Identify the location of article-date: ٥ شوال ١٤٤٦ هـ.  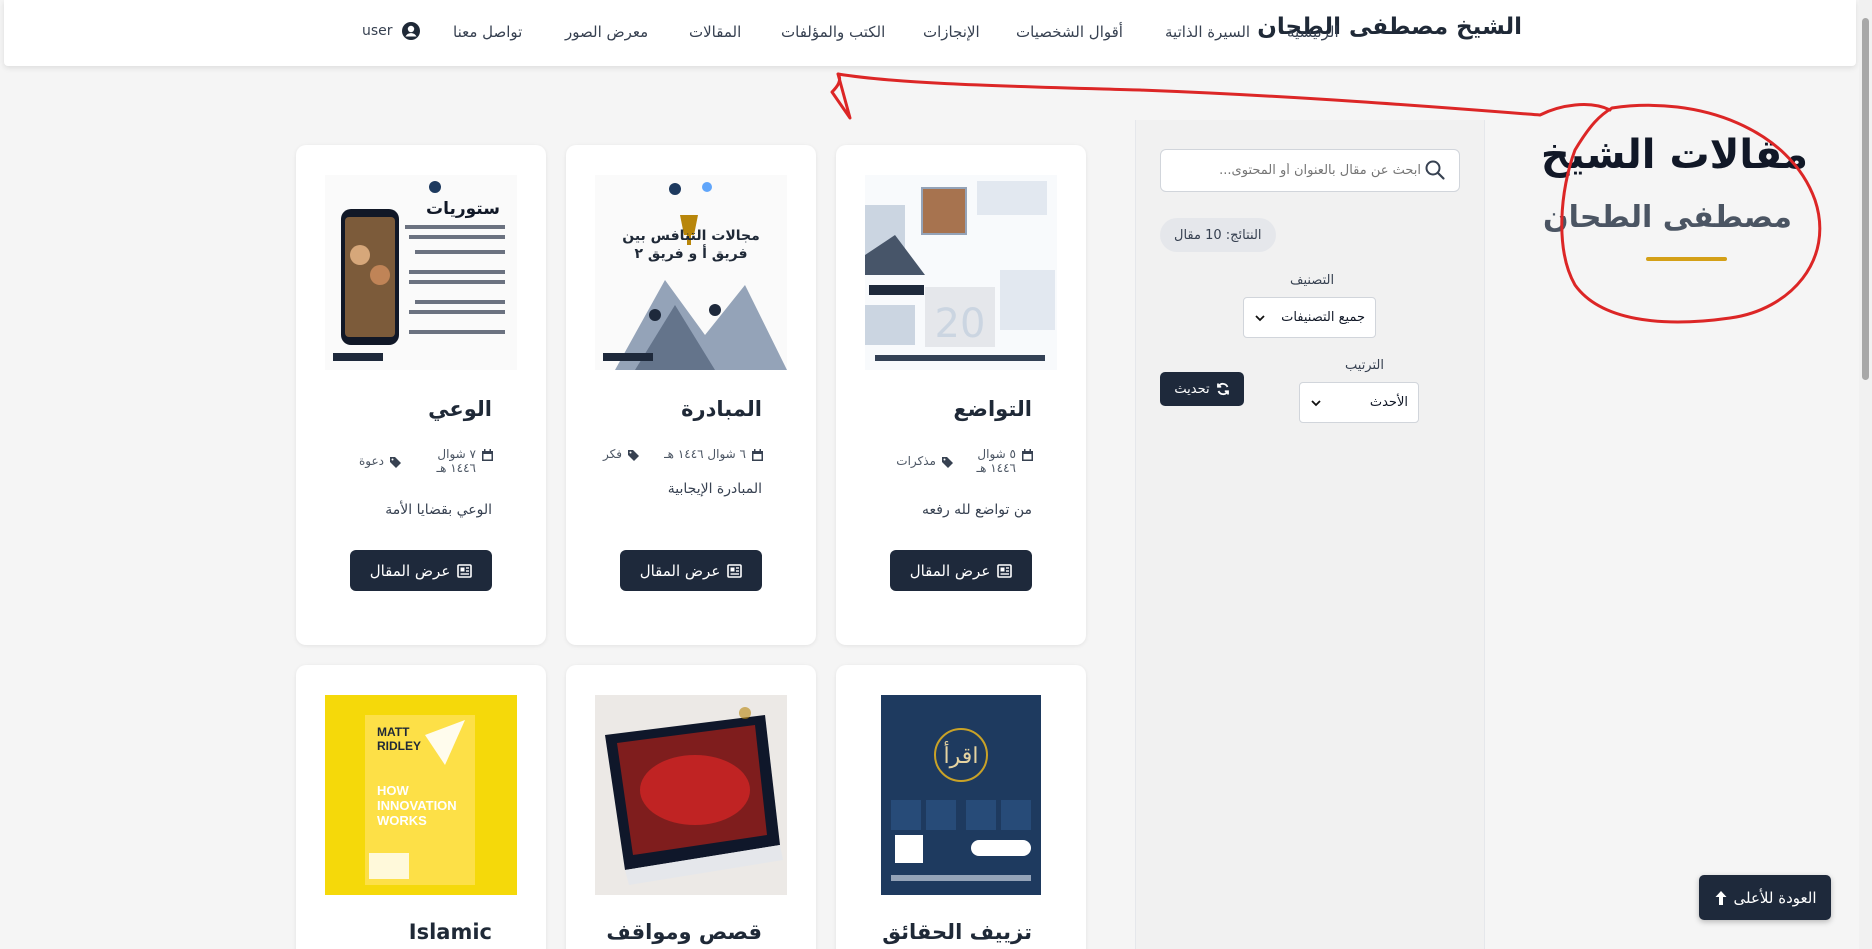
(999, 461).